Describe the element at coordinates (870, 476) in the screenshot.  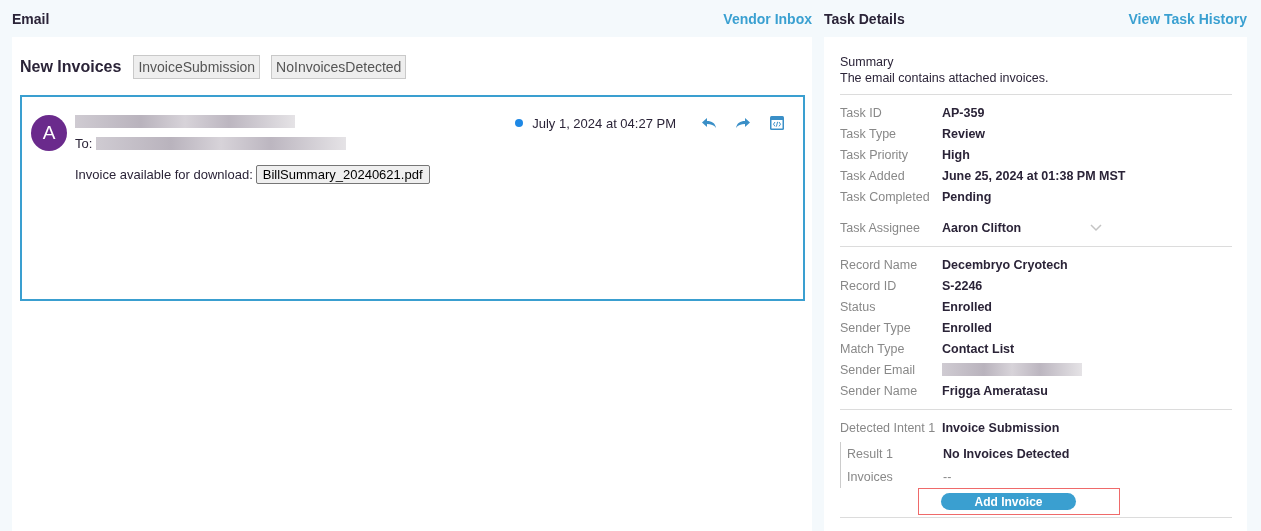
I see `field-label: Invoices` at that location.